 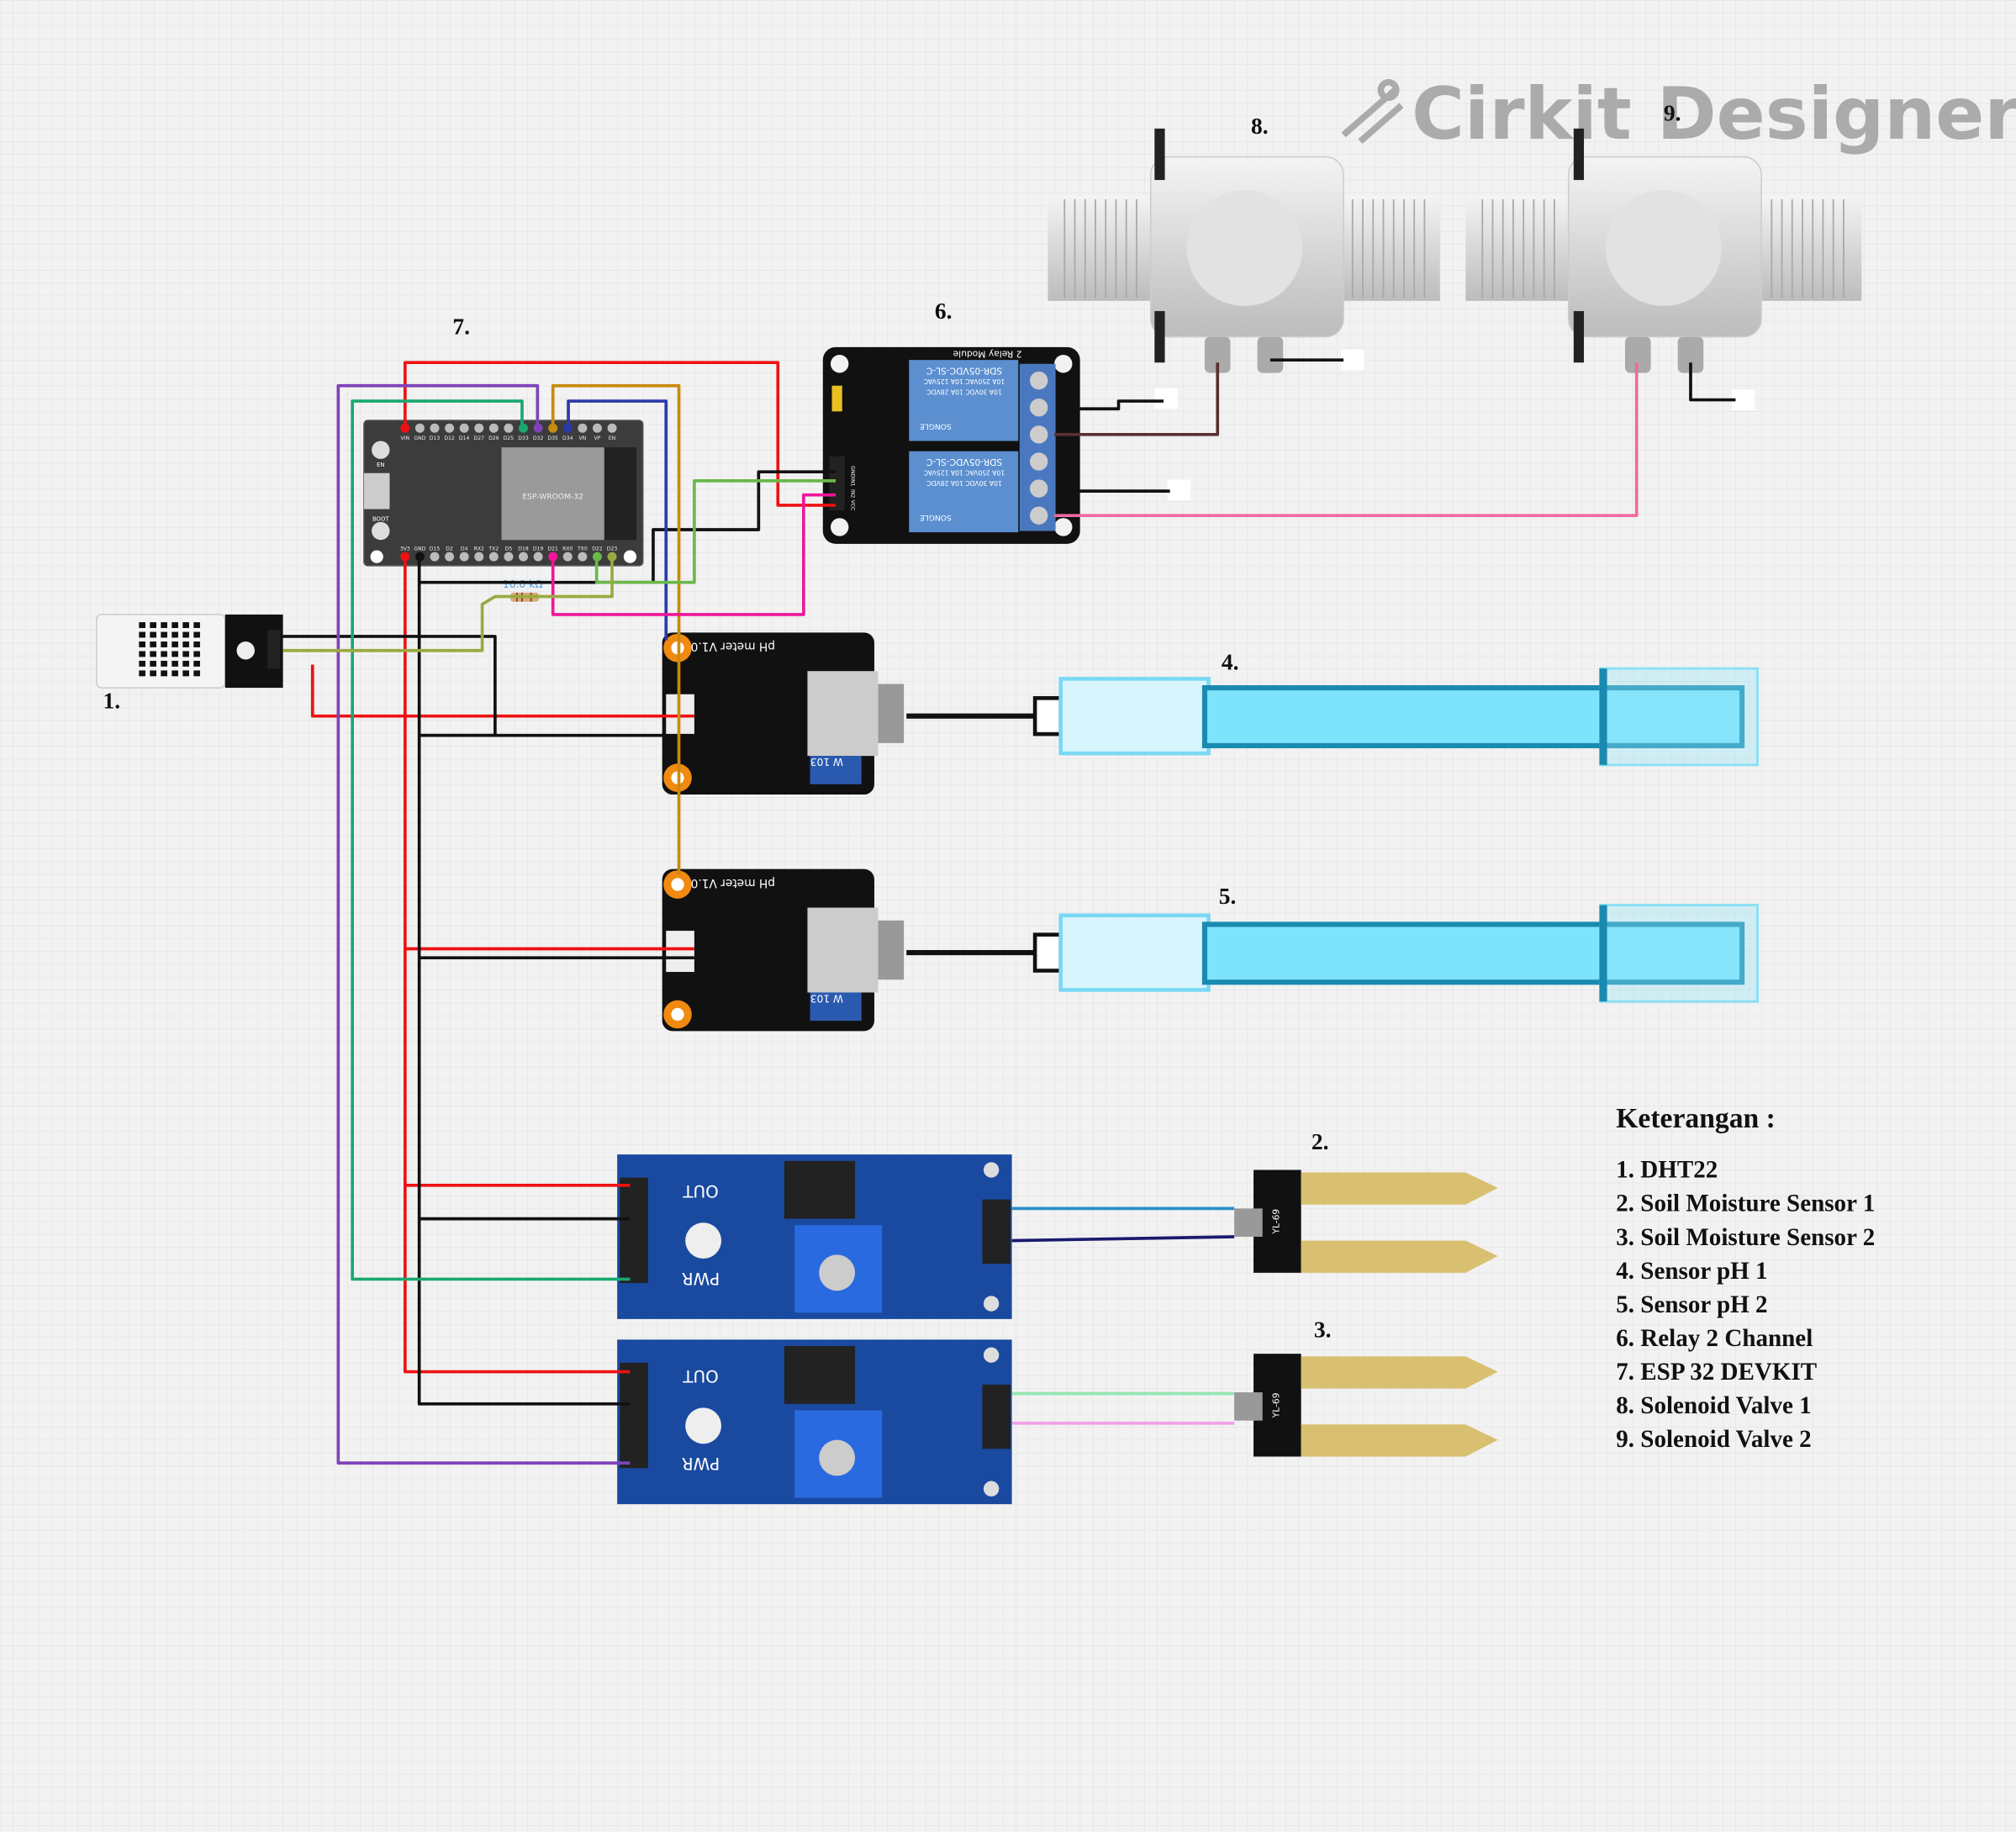 What do you see at coordinates (552, 497) in the screenshot?
I see `esp-module-label: ESP-WROOM-32` at bounding box center [552, 497].